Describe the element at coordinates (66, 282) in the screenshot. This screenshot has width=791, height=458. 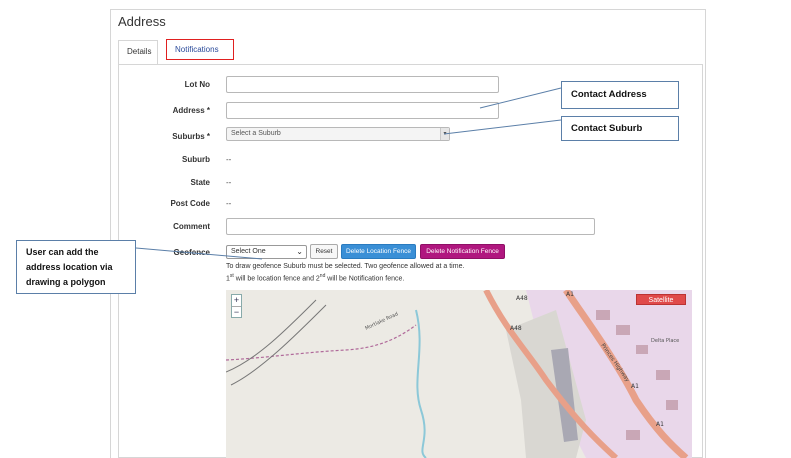
I see `polygon-callout-line: drawing a polygon` at that location.